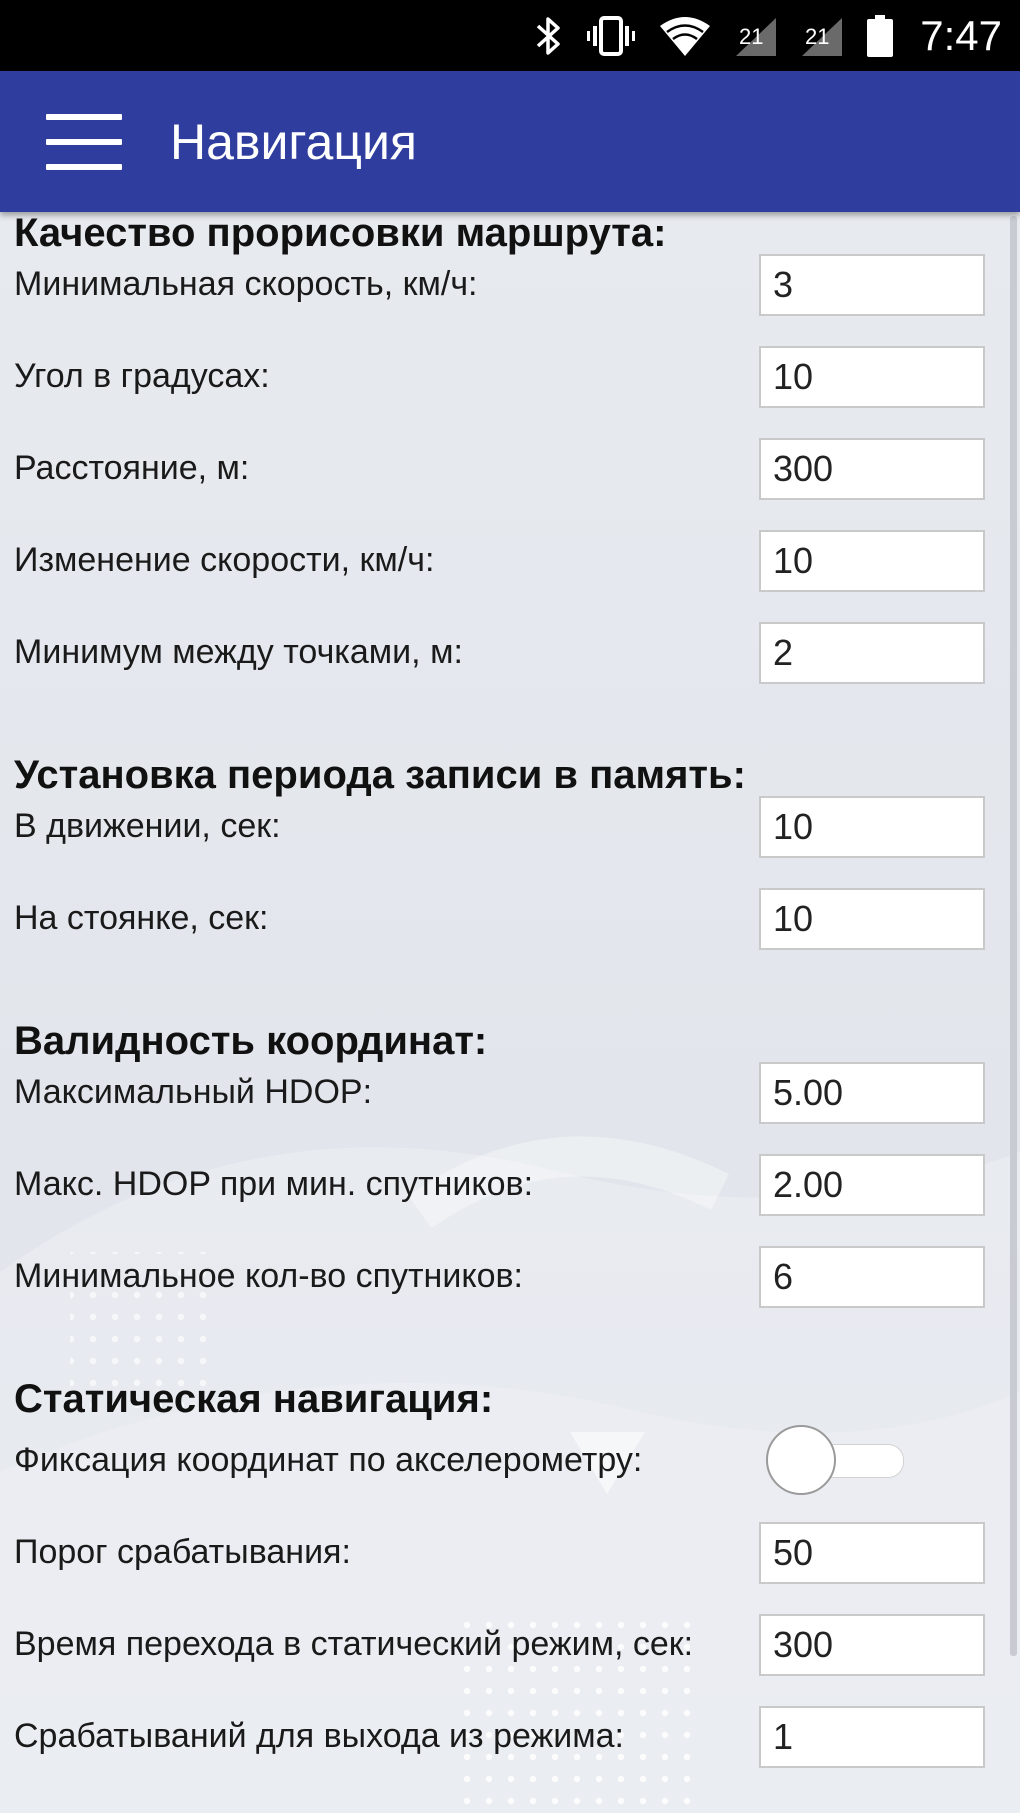 The image size is (1020, 1813). What do you see at coordinates (872, 827) in the screenshot?
I see `moving-period-input` at bounding box center [872, 827].